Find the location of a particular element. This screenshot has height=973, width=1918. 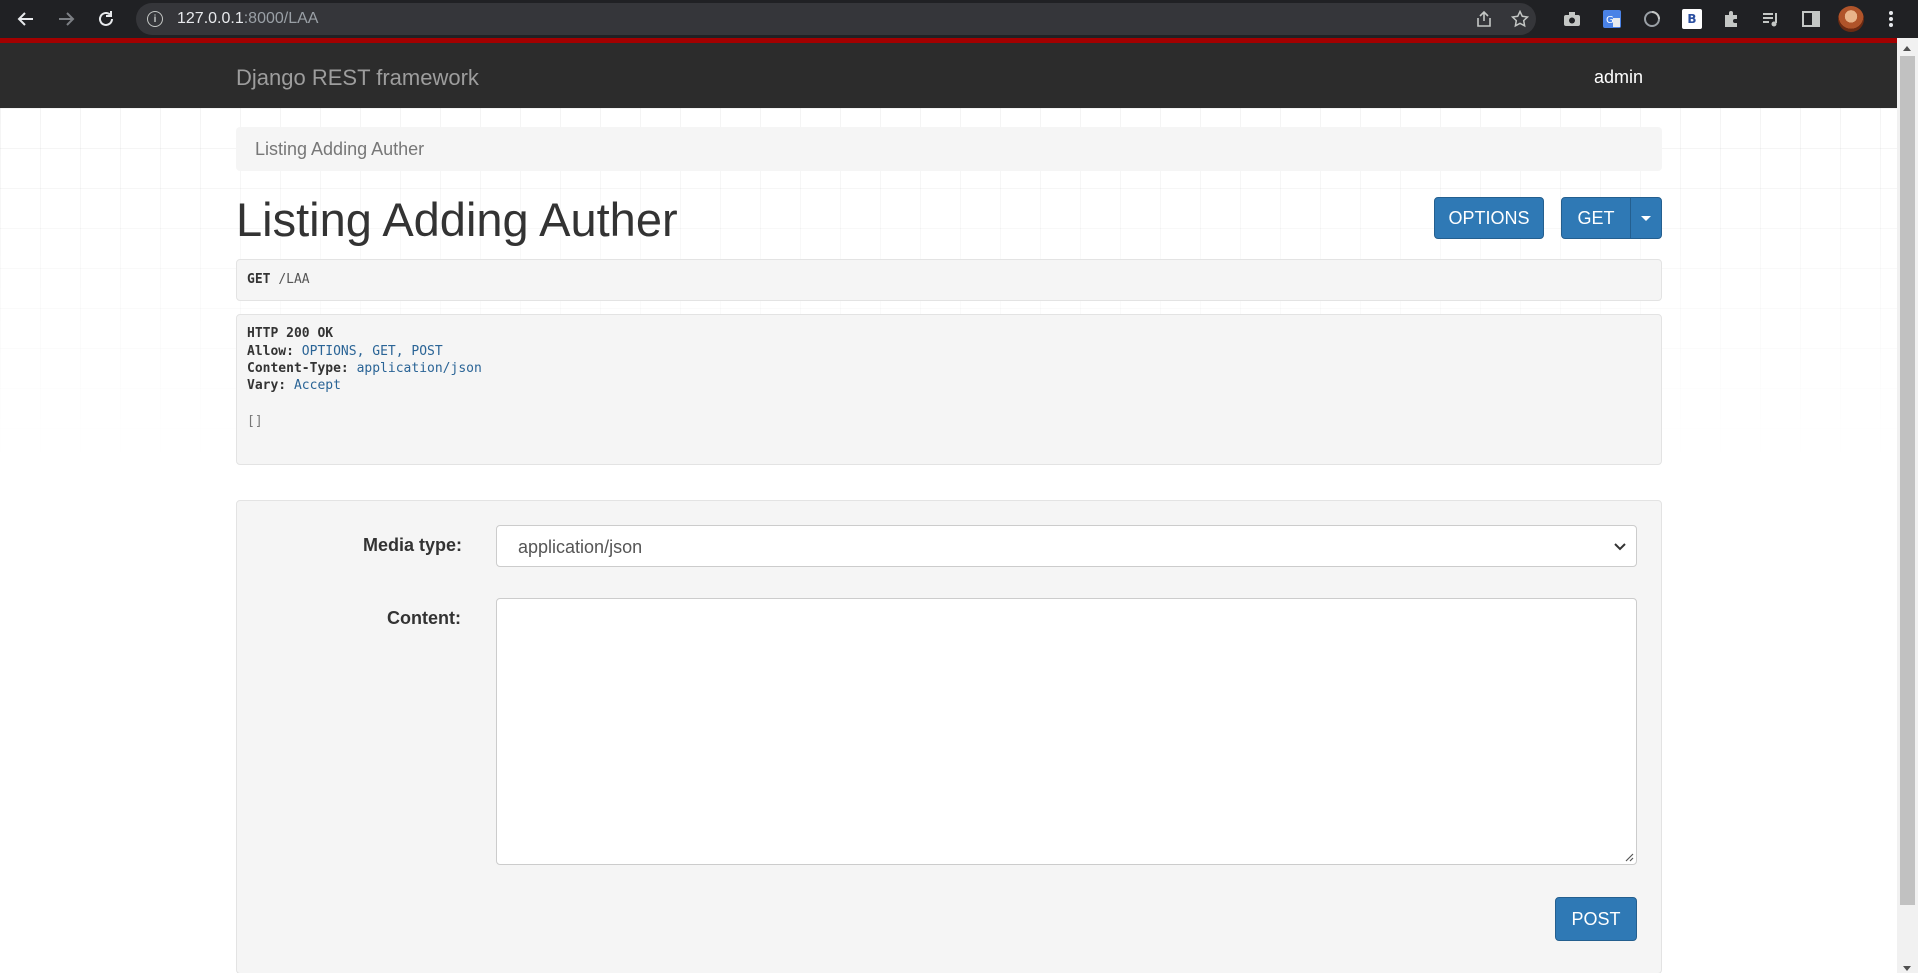

back-icon is located at coordinates (26, 19).